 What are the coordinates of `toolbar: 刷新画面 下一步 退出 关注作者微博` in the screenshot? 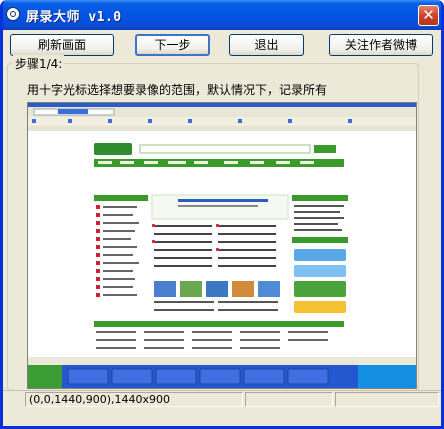 It's located at (222, 47).